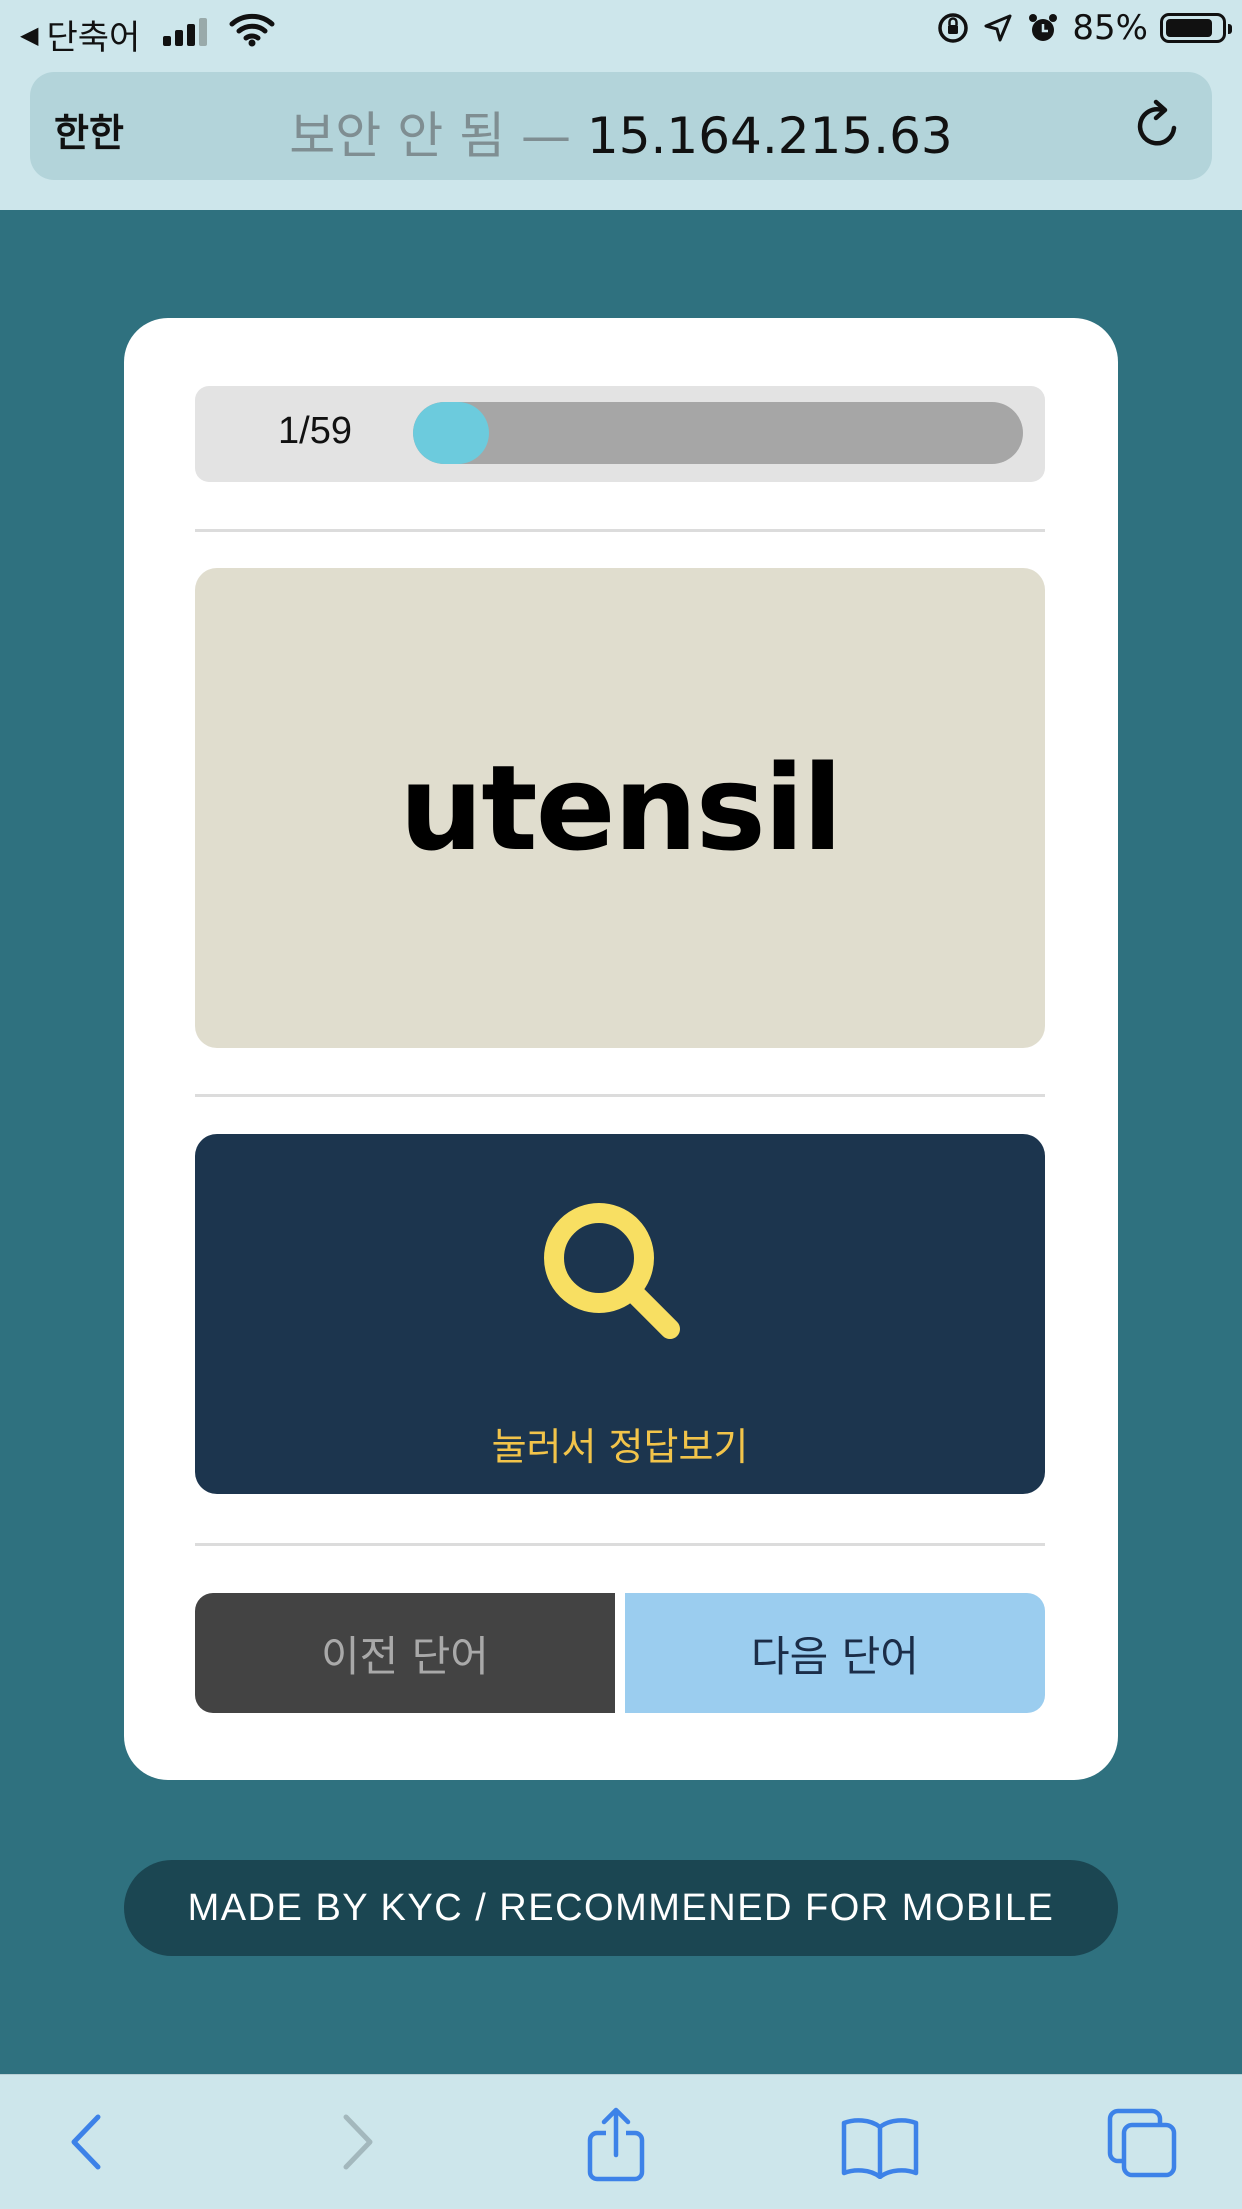 The width and height of the screenshot is (1242, 2209). I want to click on browser-top-chrome: ◀ 단축어 85% 한한 보안 안 됨 — 15.164.215.63, so click(621, 105).